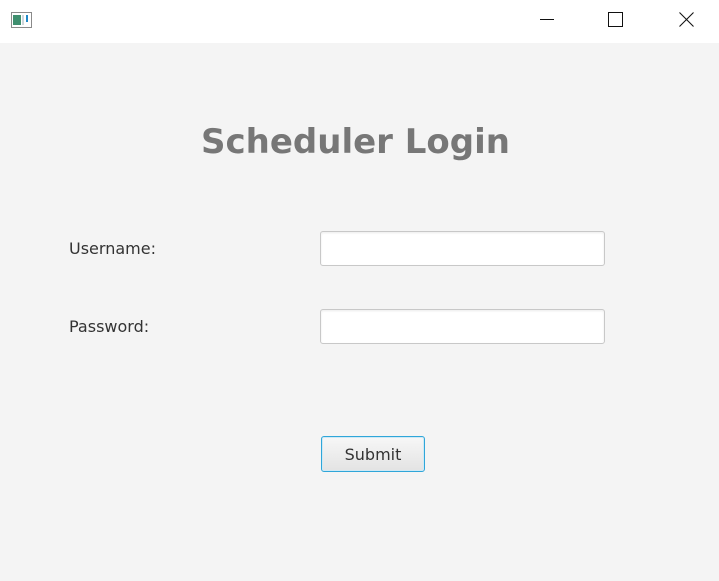  I want to click on maximize-button, so click(615, 21).